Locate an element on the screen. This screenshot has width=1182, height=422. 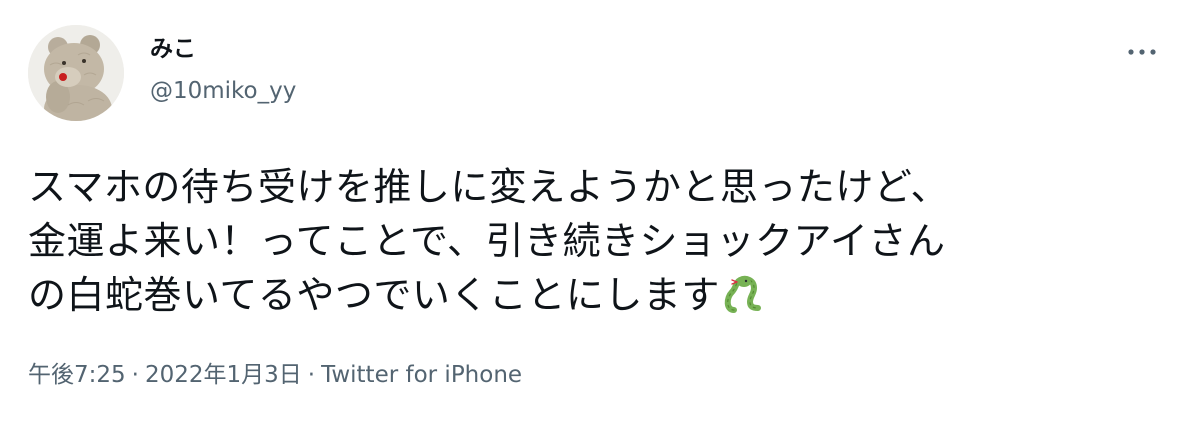
more-horizontal-icon is located at coordinates (1142, 52).